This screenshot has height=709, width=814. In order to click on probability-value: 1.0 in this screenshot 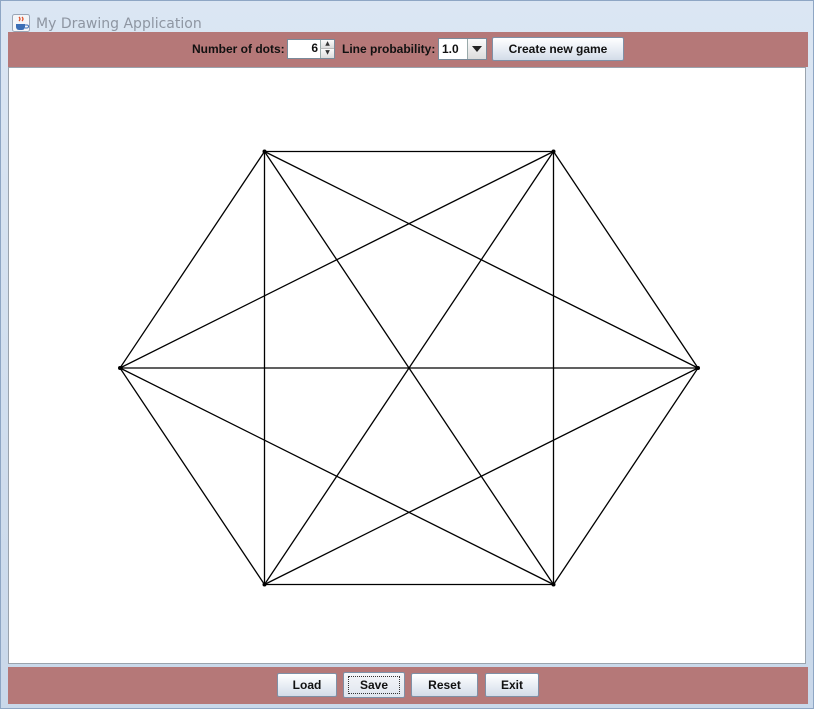, I will do `click(450, 49)`.